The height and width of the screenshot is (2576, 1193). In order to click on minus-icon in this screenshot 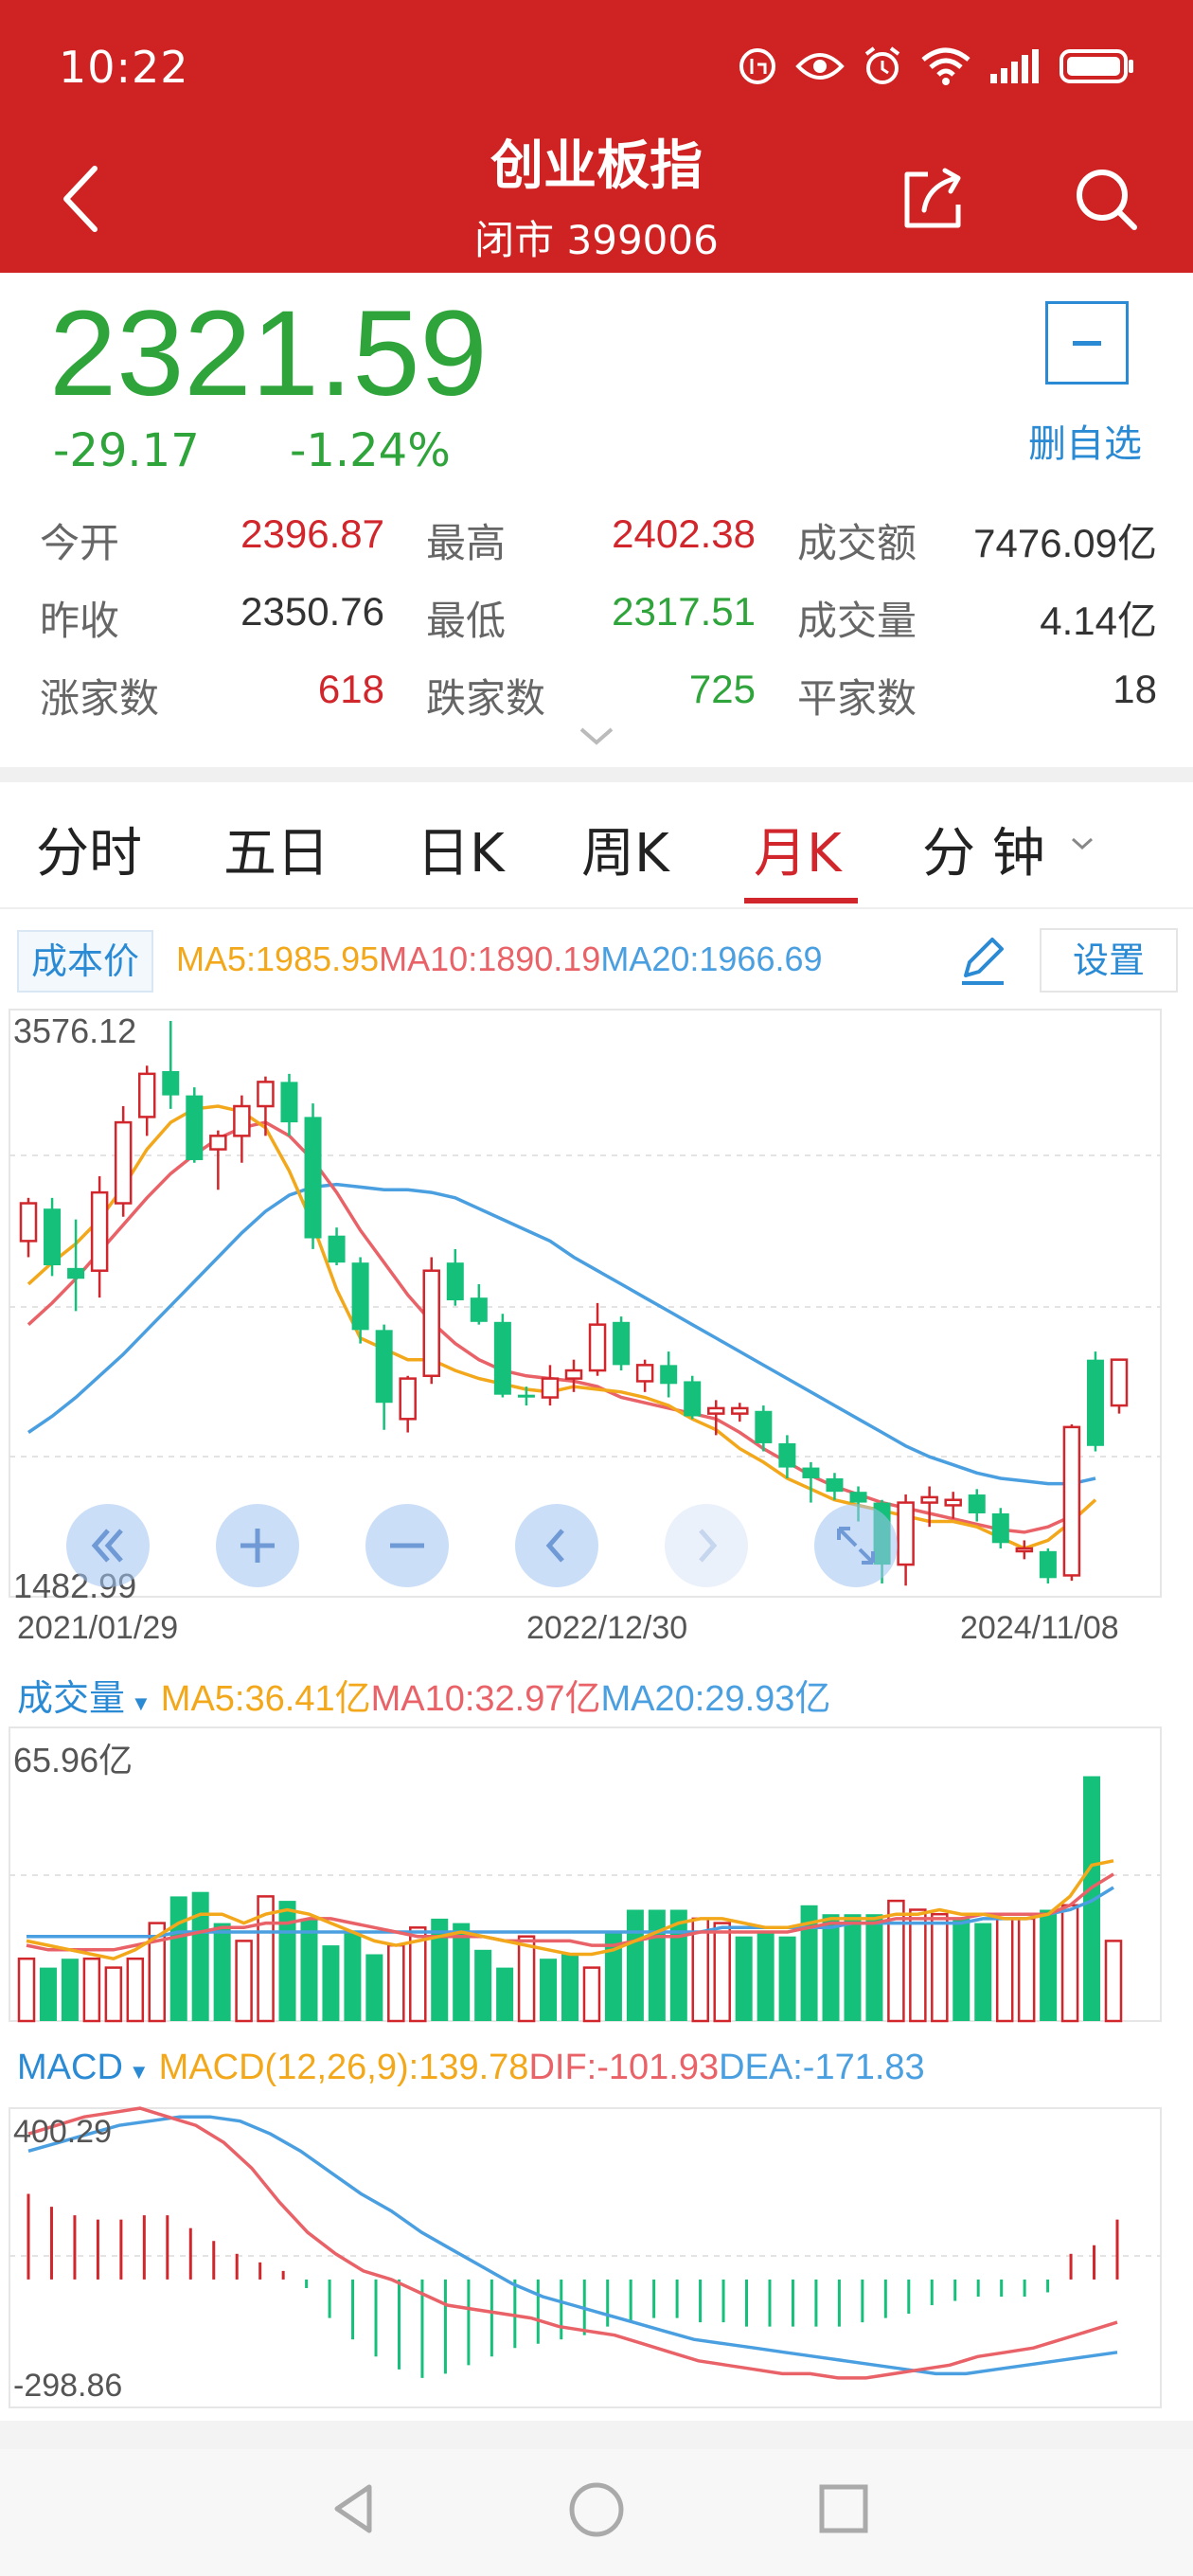, I will do `click(407, 1545)`.